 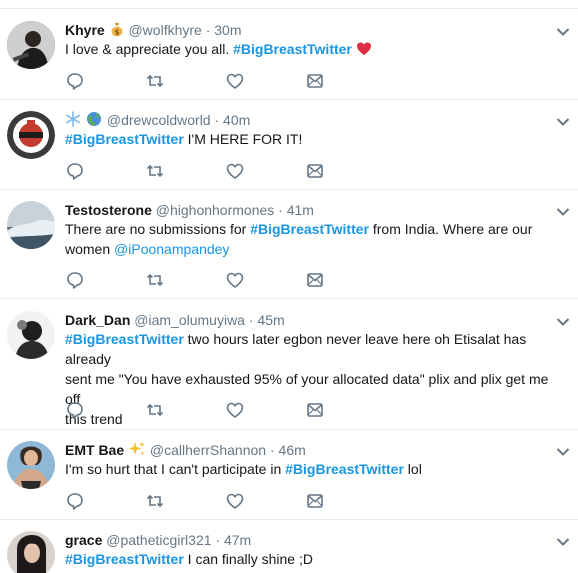 I want to click on red-heart-icon, so click(x=364, y=51).